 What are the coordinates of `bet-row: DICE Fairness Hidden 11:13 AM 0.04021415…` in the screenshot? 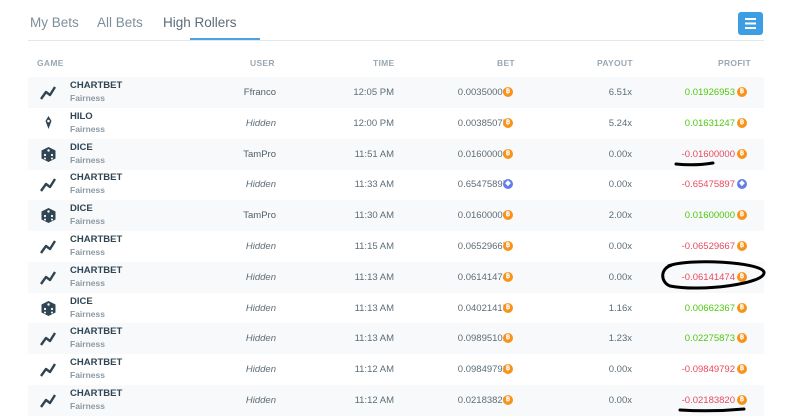 It's located at (396, 308).